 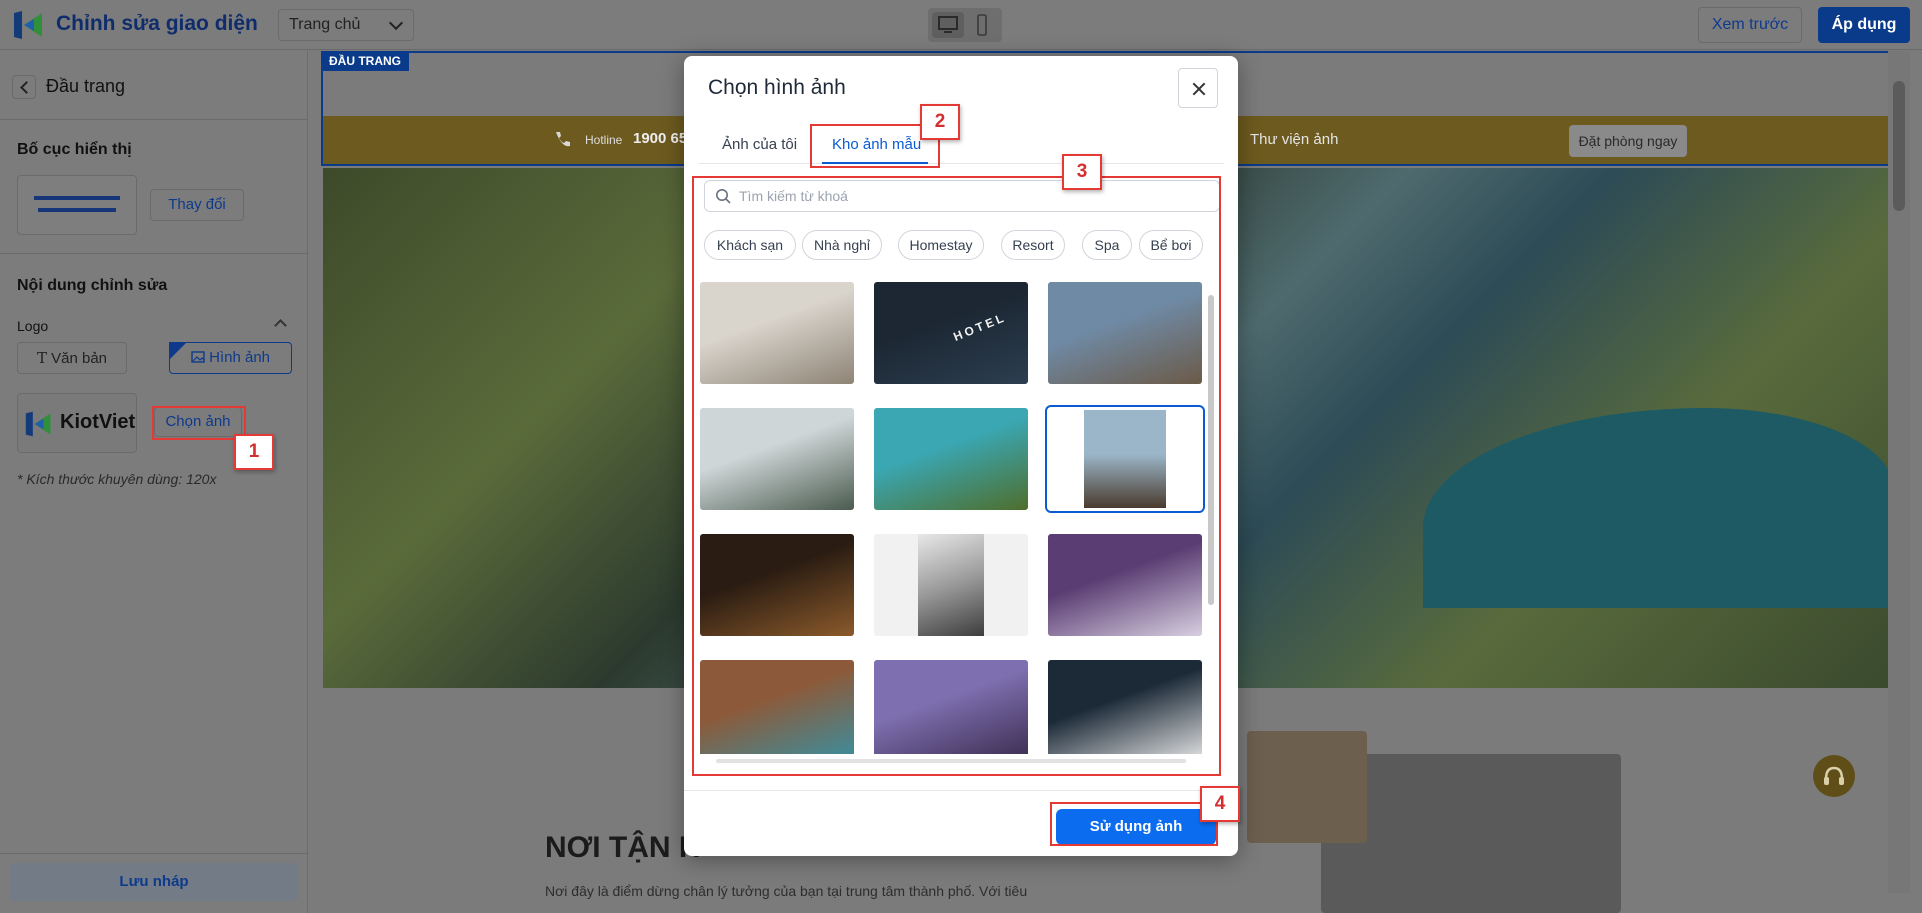 What do you see at coordinates (759, 144) in the screenshot?
I see `tab-my-images: Ảnh của tôi` at bounding box center [759, 144].